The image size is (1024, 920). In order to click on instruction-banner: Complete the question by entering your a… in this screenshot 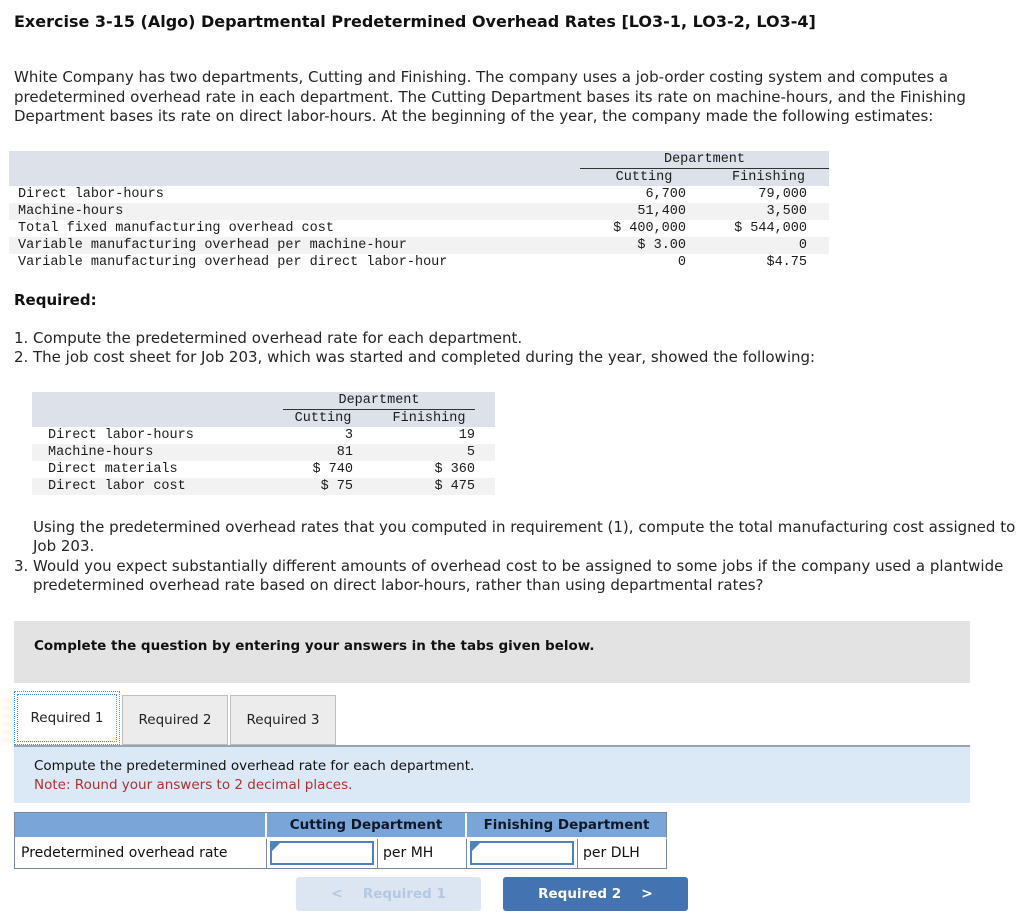, I will do `click(492, 651)`.